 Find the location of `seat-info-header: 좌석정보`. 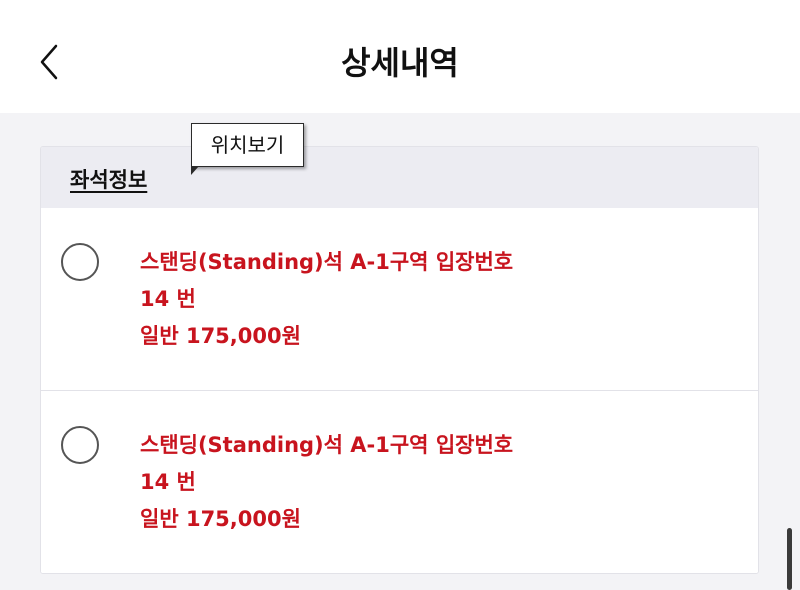

seat-info-header: 좌석정보 is located at coordinates (399, 177).